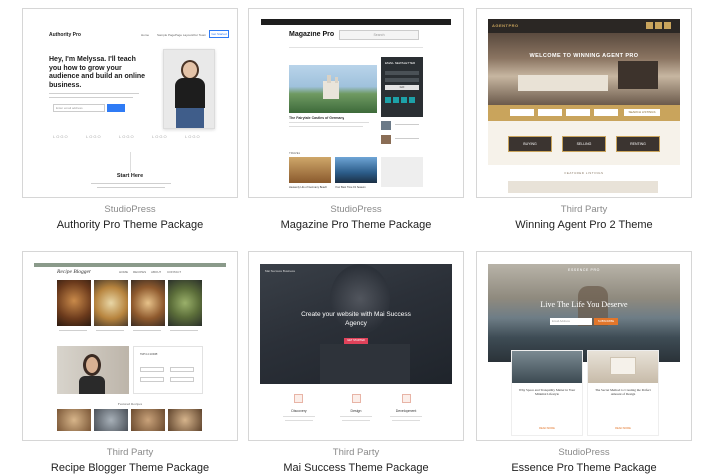  I want to click on preview-nav-1: Home, so click(145, 35).